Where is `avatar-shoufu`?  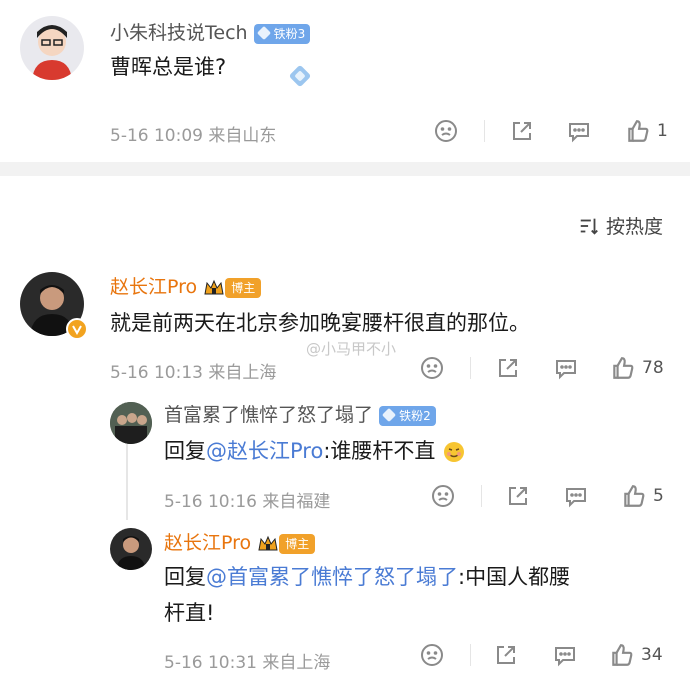 avatar-shoufu is located at coordinates (131, 423).